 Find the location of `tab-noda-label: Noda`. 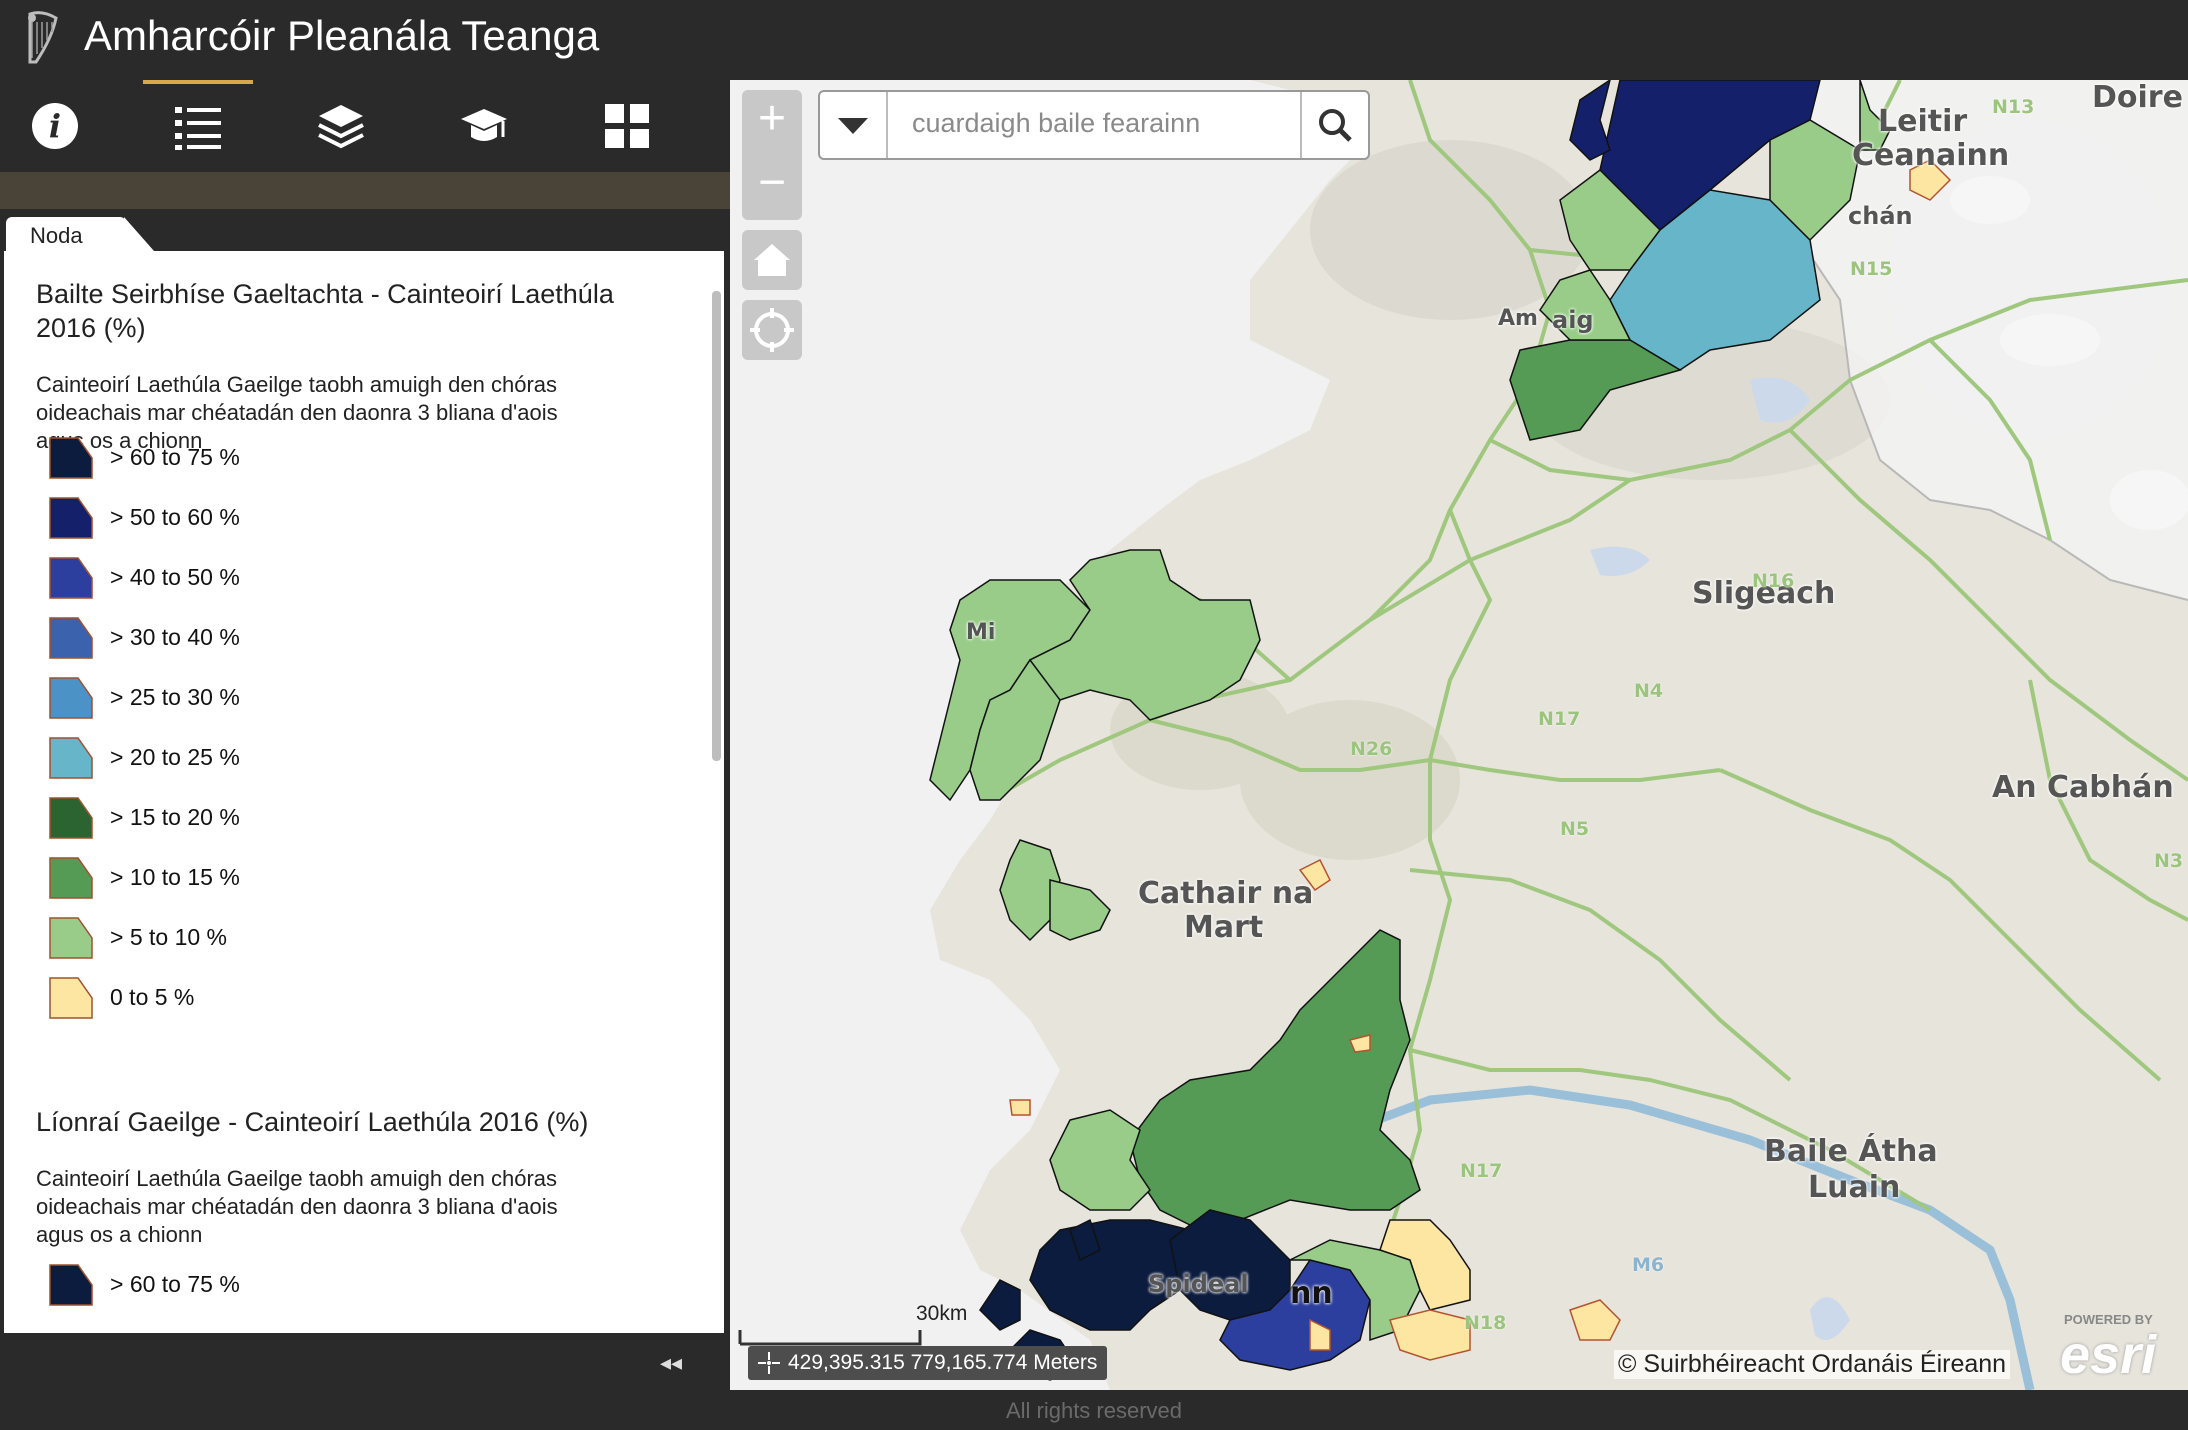

tab-noda-label: Noda is located at coordinates (56, 235).